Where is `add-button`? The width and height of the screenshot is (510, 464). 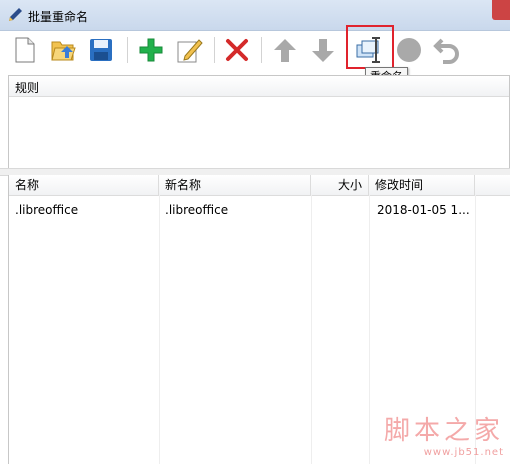
add-button is located at coordinates (151, 50).